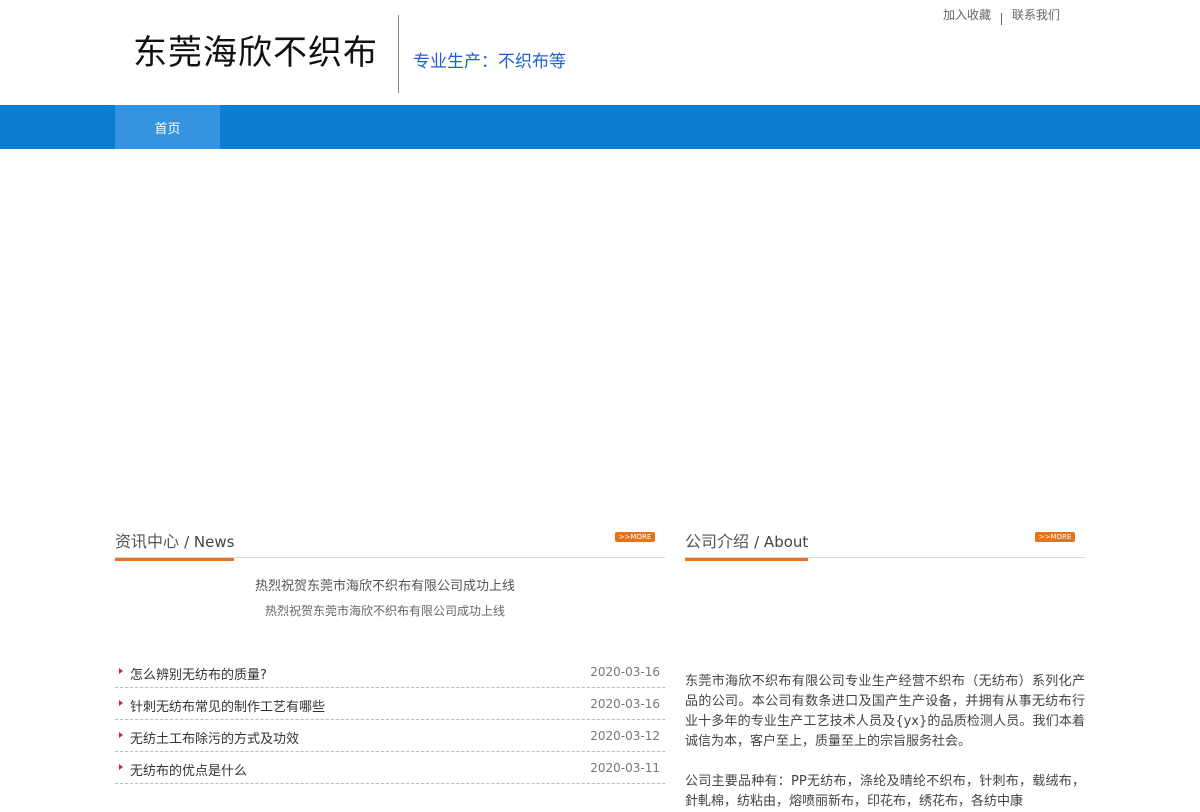  I want to click on about-title-en: / About, so click(781, 542).